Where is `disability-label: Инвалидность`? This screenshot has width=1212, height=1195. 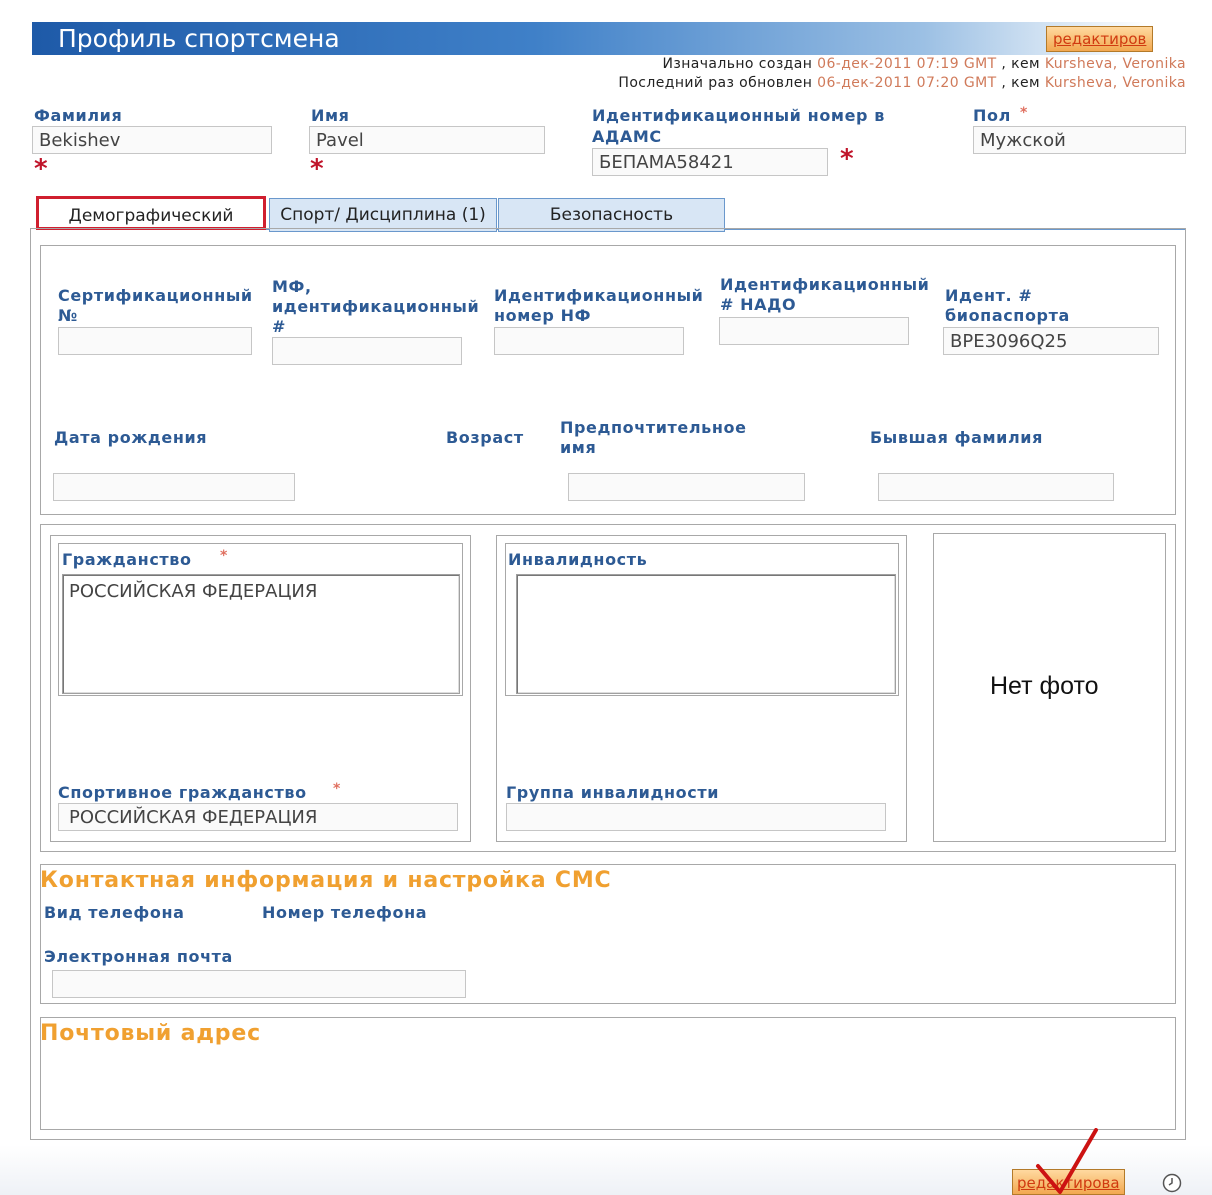 disability-label: Инвалидность is located at coordinates (578, 559).